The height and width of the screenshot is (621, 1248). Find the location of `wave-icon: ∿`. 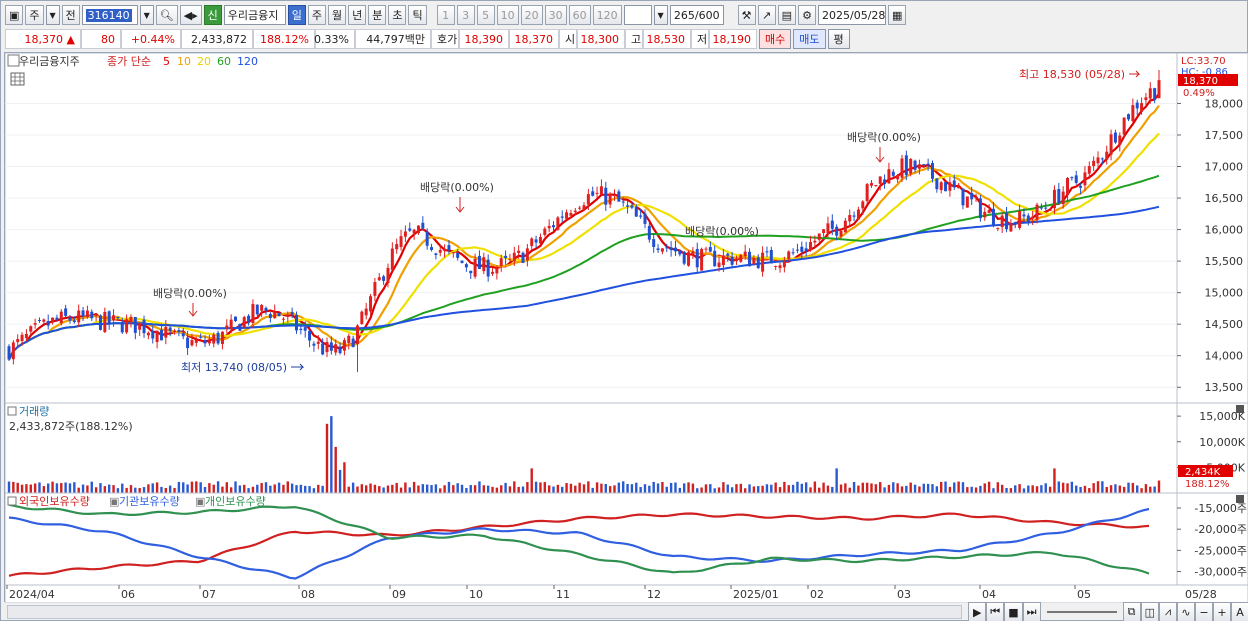

wave-icon: ∿ is located at coordinates (1186, 611).